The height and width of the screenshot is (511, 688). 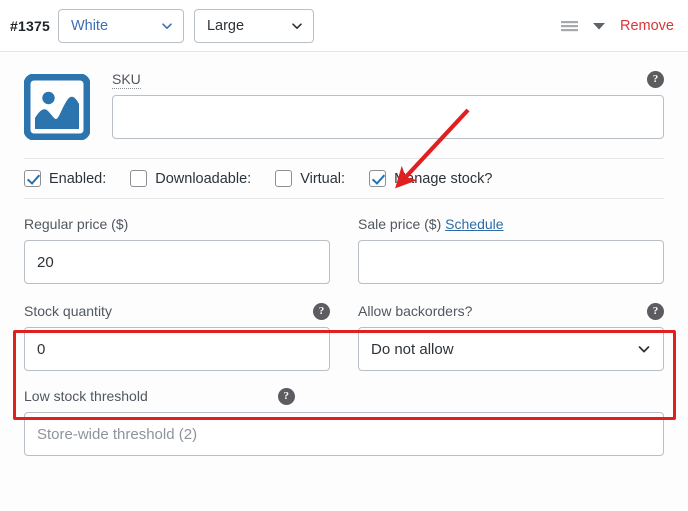 What do you see at coordinates (618, 26) in the screenshot?
I see `header-actions: Remove` at bounding box center [618, 26].